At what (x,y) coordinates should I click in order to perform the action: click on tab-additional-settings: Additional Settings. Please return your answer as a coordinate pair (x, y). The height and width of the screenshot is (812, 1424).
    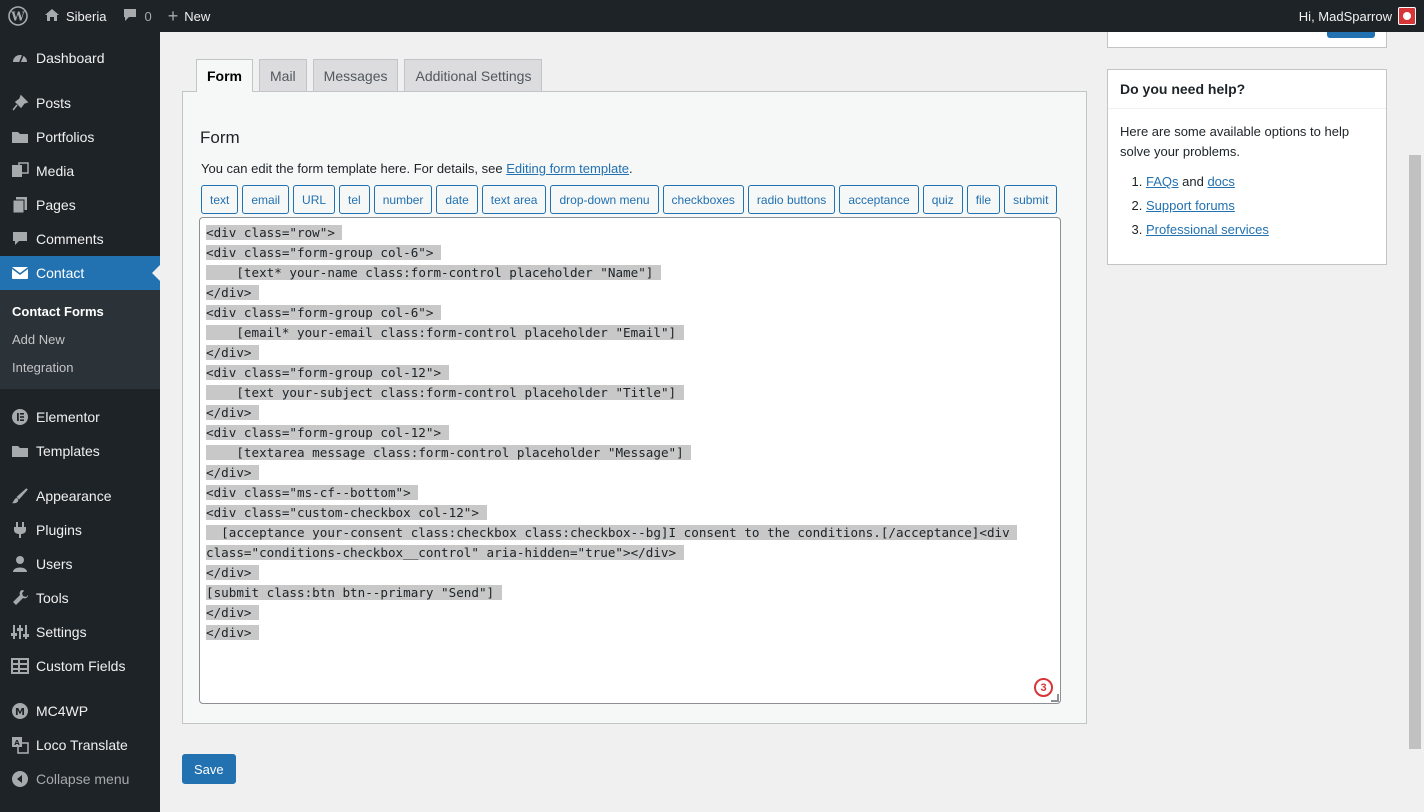
    Looking at the image, I should click on (473, 75).